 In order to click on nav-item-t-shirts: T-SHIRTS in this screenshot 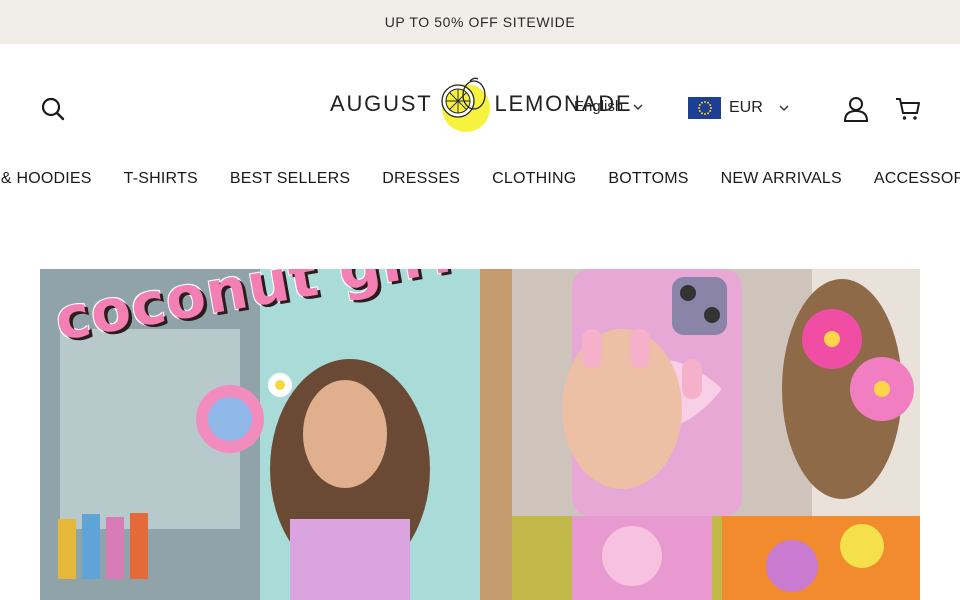, I will do `click(161, 179)`.